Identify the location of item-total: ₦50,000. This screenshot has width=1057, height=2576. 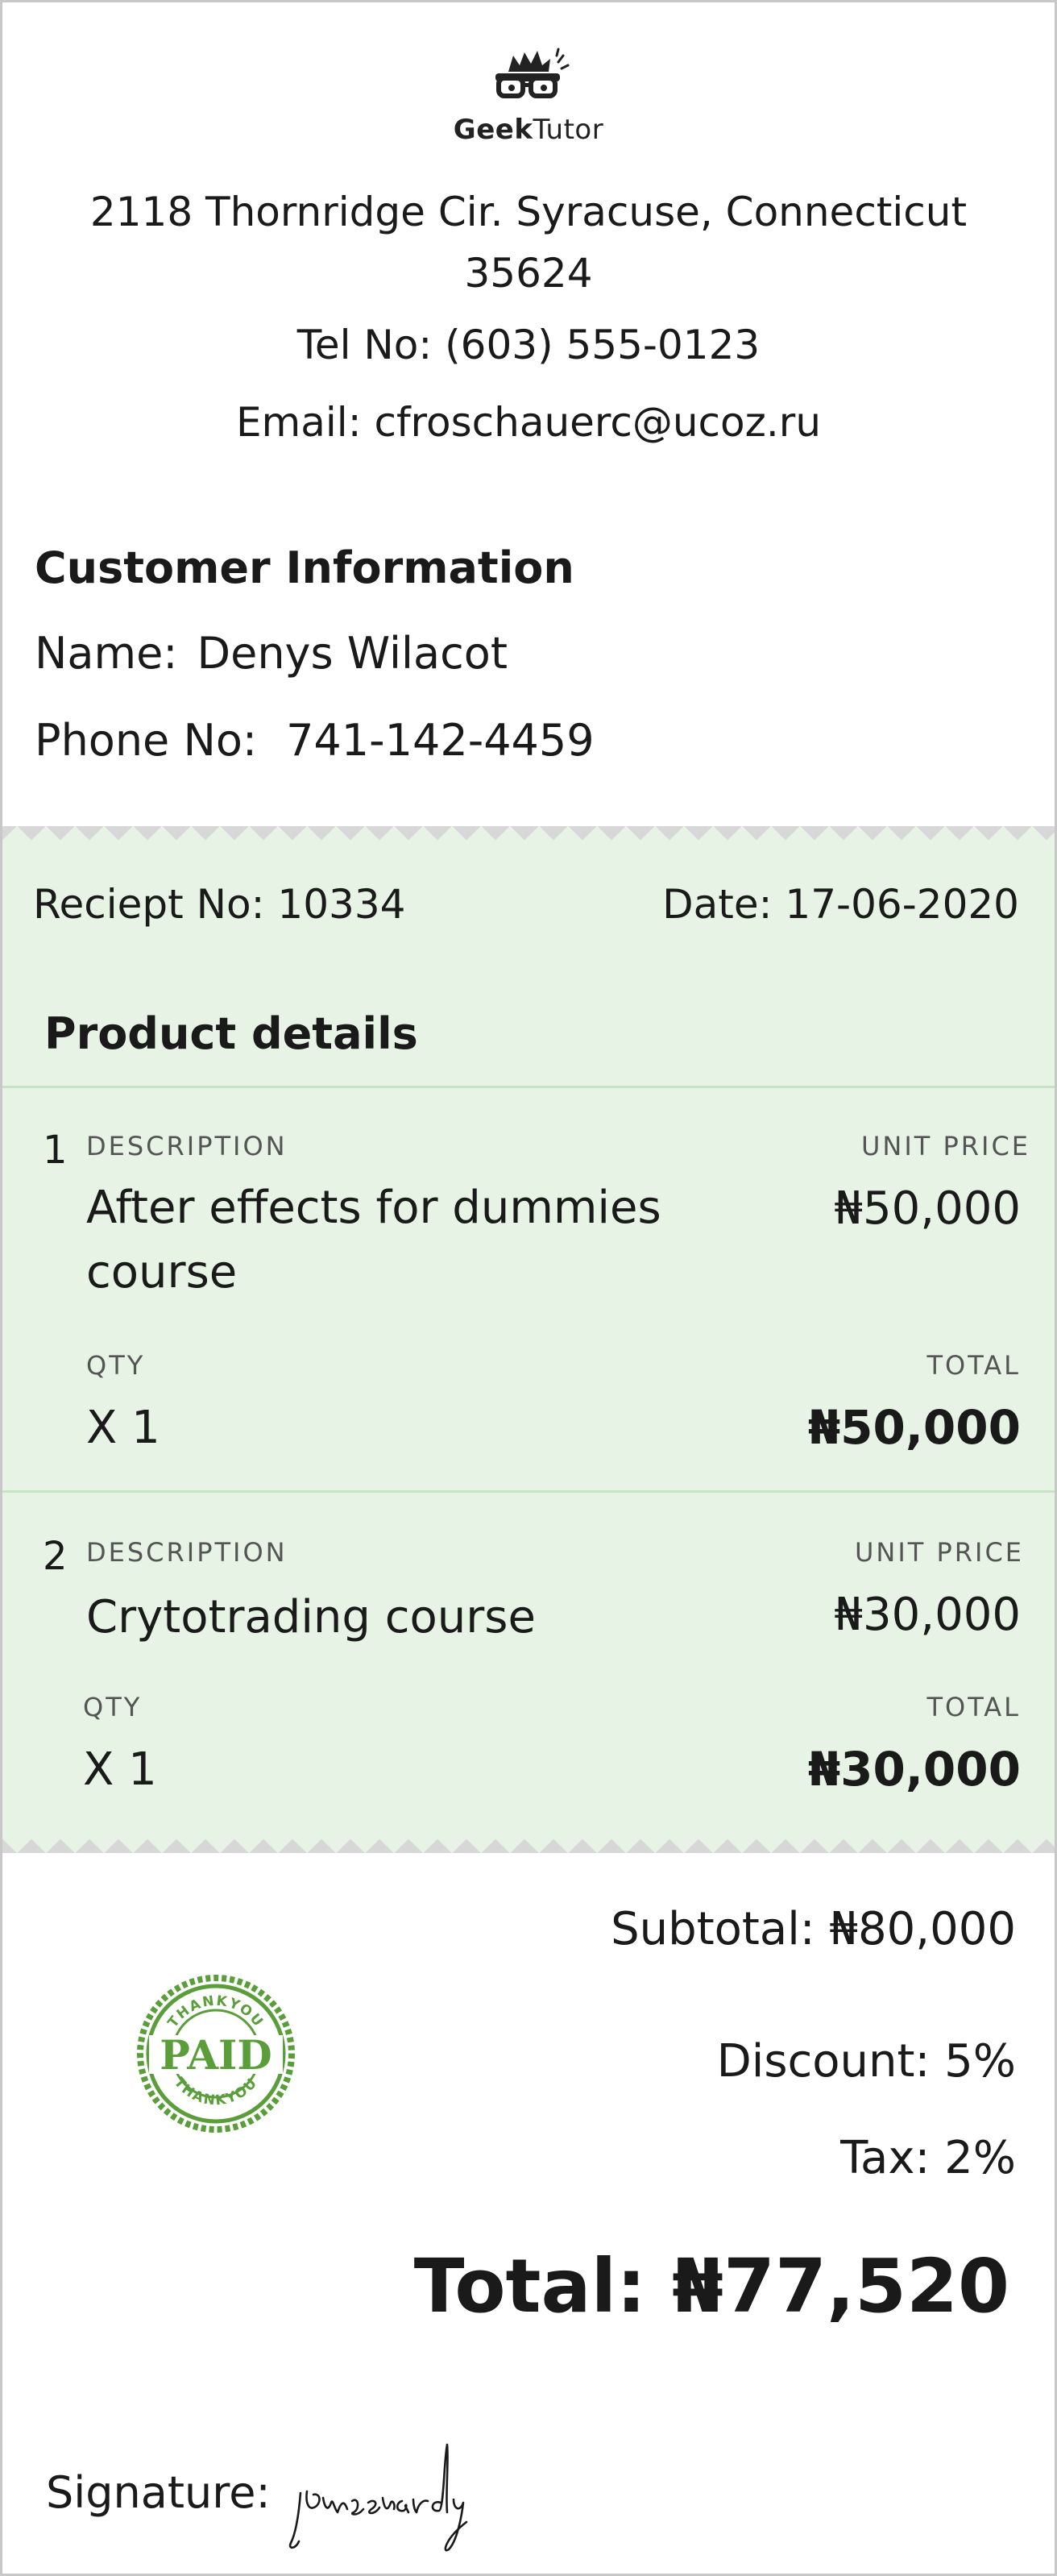
(914, 1427).